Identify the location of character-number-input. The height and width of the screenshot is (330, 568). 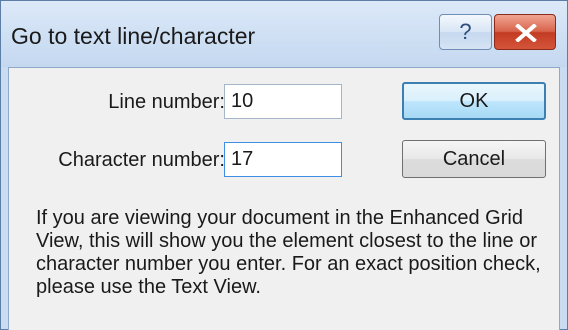
(283, 159).